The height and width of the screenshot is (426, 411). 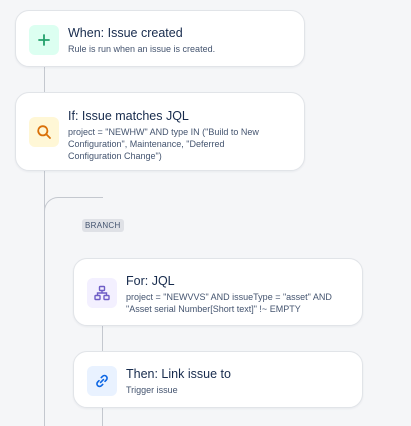 What do you see at coordinates (125, 33) in the screenshot?
I see `trigger-title: When: Issue created` at bounding box center [125, 33].